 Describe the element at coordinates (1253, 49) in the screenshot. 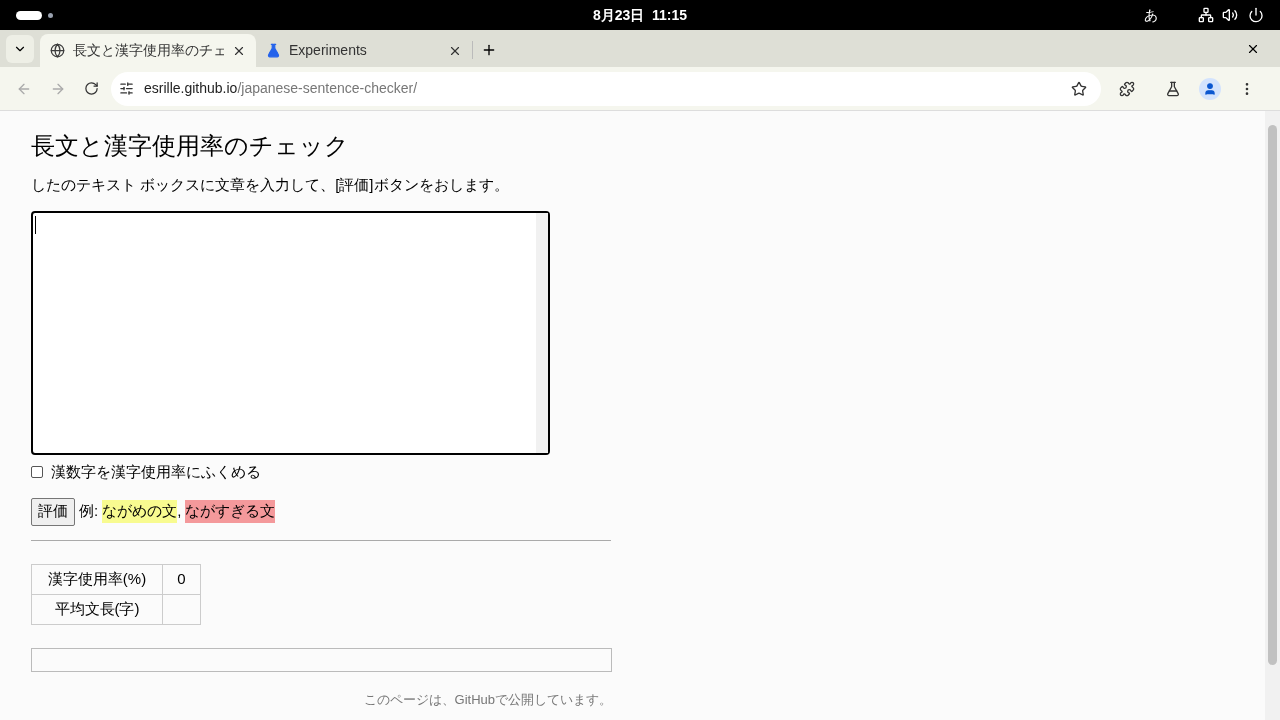

I see `close-icon` at that location.